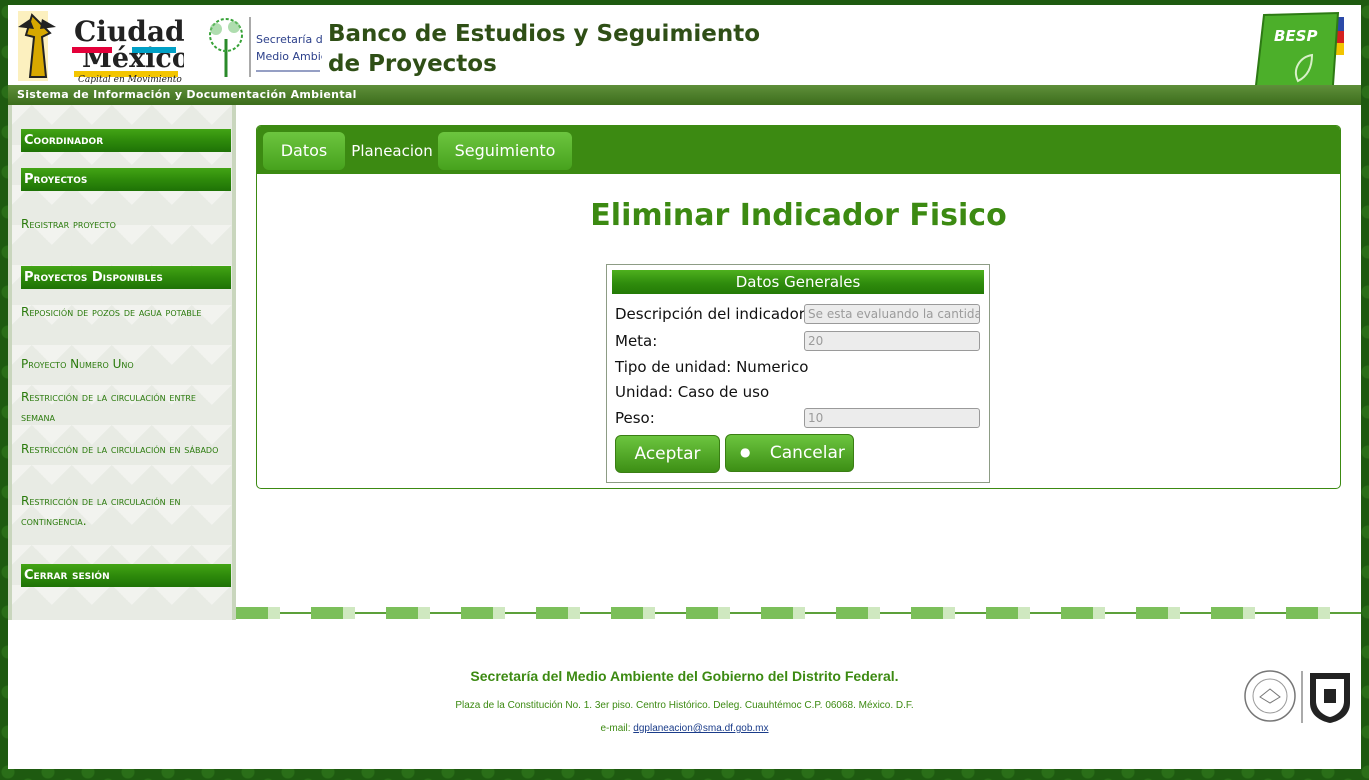 The width and height of the screenshot is (1369, 780). Describe the element at coordinates (126, 224) in the screenshot. I see `sidebar-link-registrar-proyecto: Registrar proyecto` at that location.